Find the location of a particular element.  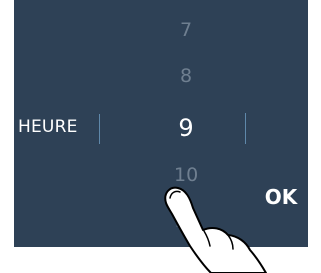

picker-value-11: 11 is located at coordinates (186, 221).